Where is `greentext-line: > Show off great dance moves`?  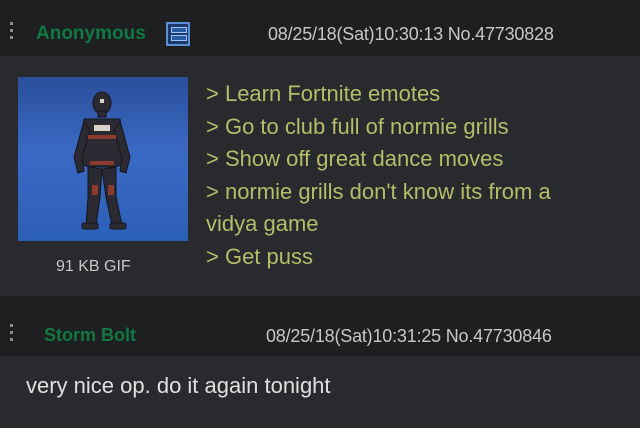 greentext-line: > Show off great dance moves is located at coordinates (355, 158).